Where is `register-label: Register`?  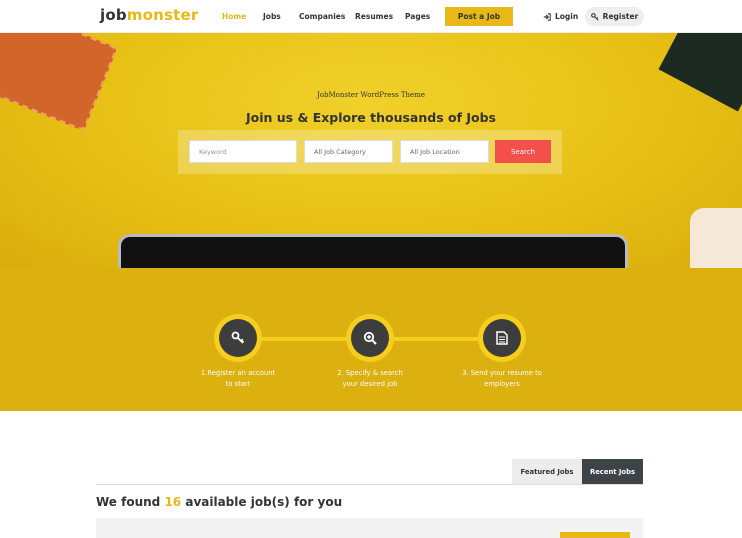 register-label: Register is located at coordinates (620, 16).